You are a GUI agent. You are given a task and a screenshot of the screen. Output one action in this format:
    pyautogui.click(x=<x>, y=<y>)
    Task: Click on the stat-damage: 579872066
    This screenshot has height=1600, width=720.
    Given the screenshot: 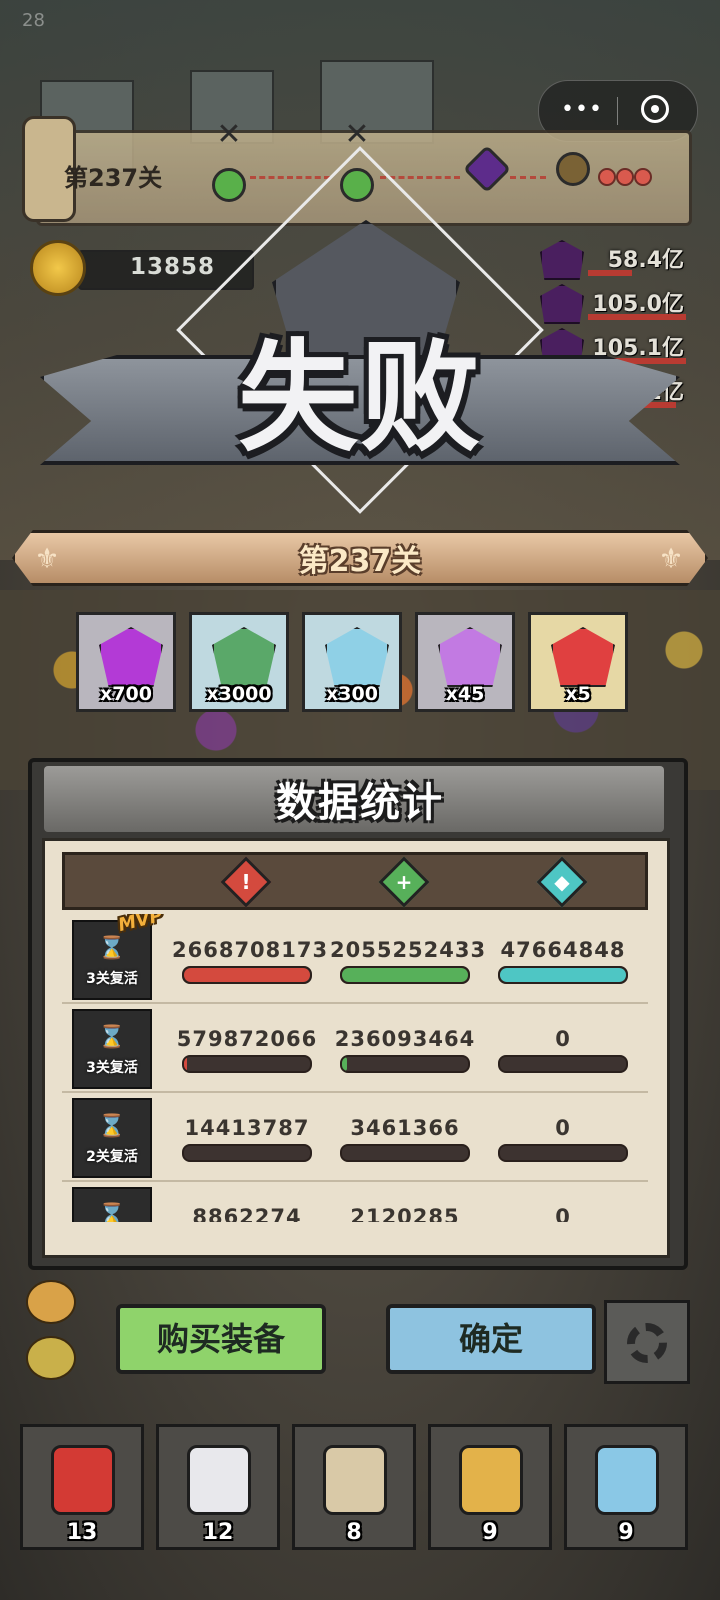 What is the action you would take?
    pyautogui.click(x=247, y=1050)
    